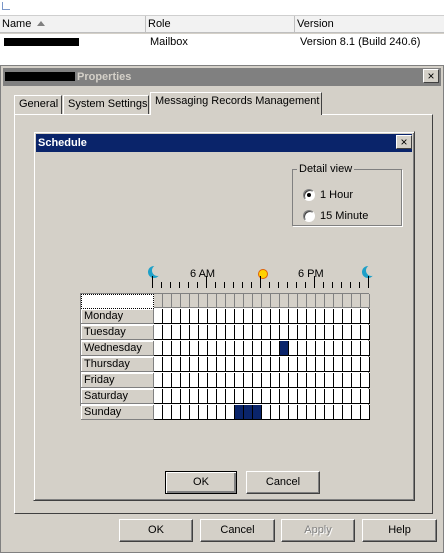 The image size is (444, 553). Describe the element at coordinates (117, 396) in the screenshot. I see `day-button-saturday: Saturday` at that location.